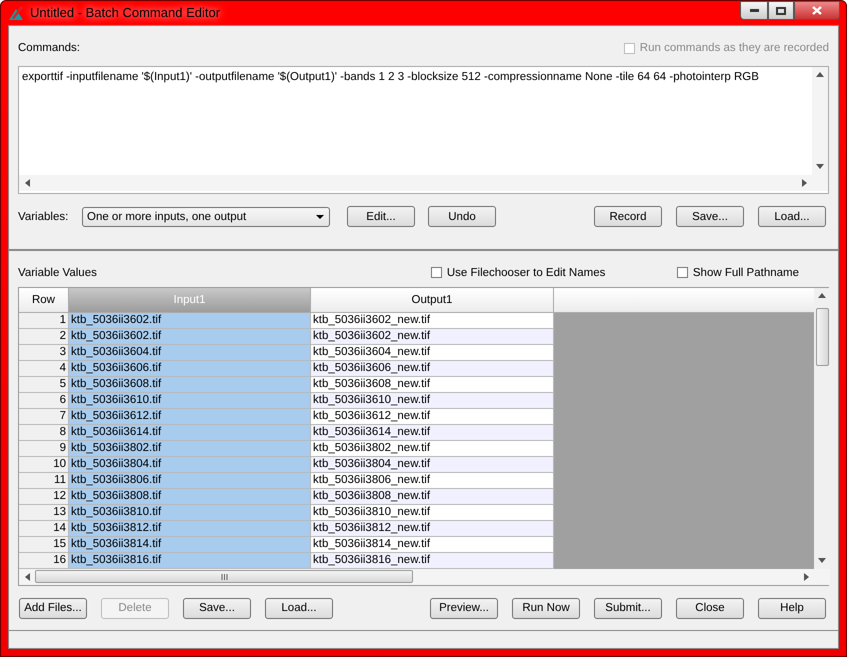 The image size is (847, 657). I want to click on table-horizontal-scrollbar, so click(424, 576).